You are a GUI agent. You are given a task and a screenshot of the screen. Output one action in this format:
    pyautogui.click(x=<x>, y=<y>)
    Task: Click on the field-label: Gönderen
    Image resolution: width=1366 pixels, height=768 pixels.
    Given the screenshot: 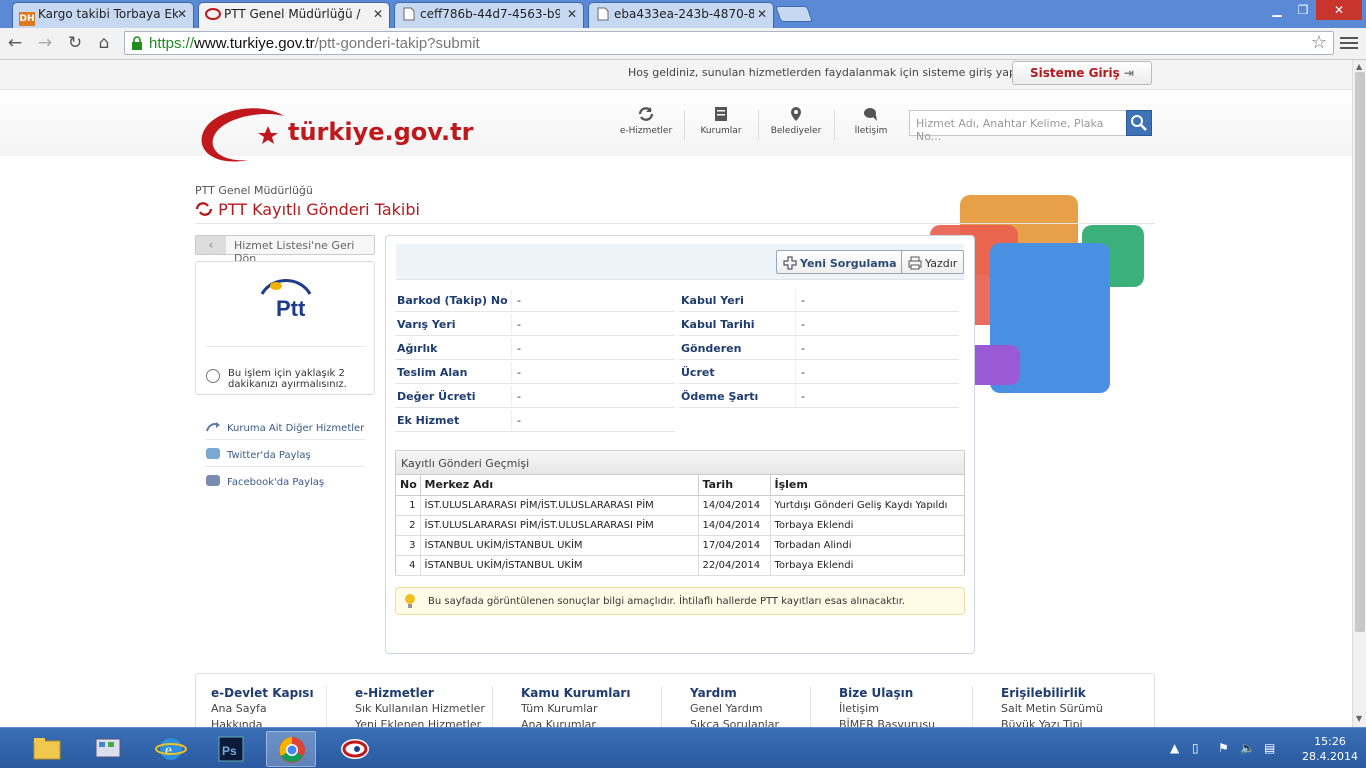 What is the action you would take?
    pyautogui.click(x=711, y=348)
    